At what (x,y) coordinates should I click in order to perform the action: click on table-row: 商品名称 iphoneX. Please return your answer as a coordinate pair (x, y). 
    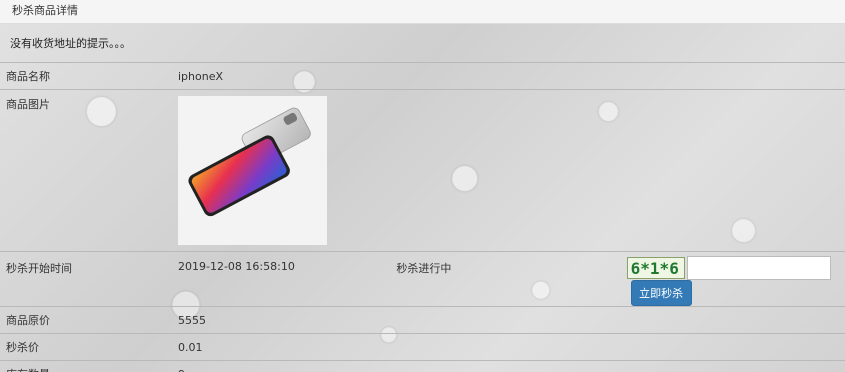
    Looking at the image, I should click on (422, 76).